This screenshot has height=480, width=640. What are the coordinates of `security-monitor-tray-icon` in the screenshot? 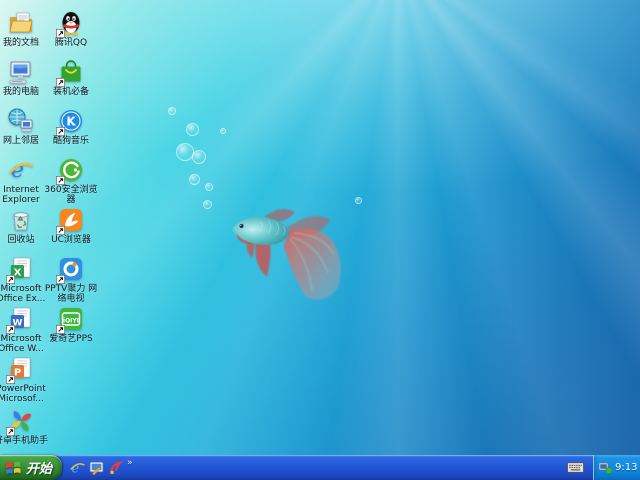 It's located at (605, 468).